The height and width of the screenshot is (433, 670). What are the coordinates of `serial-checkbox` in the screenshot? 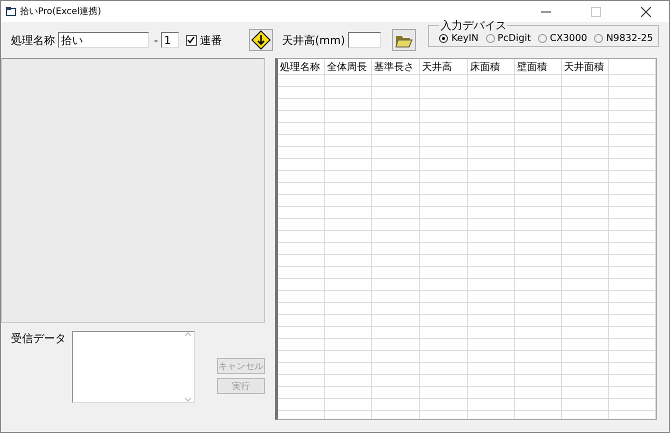 It's located at (191, 40).